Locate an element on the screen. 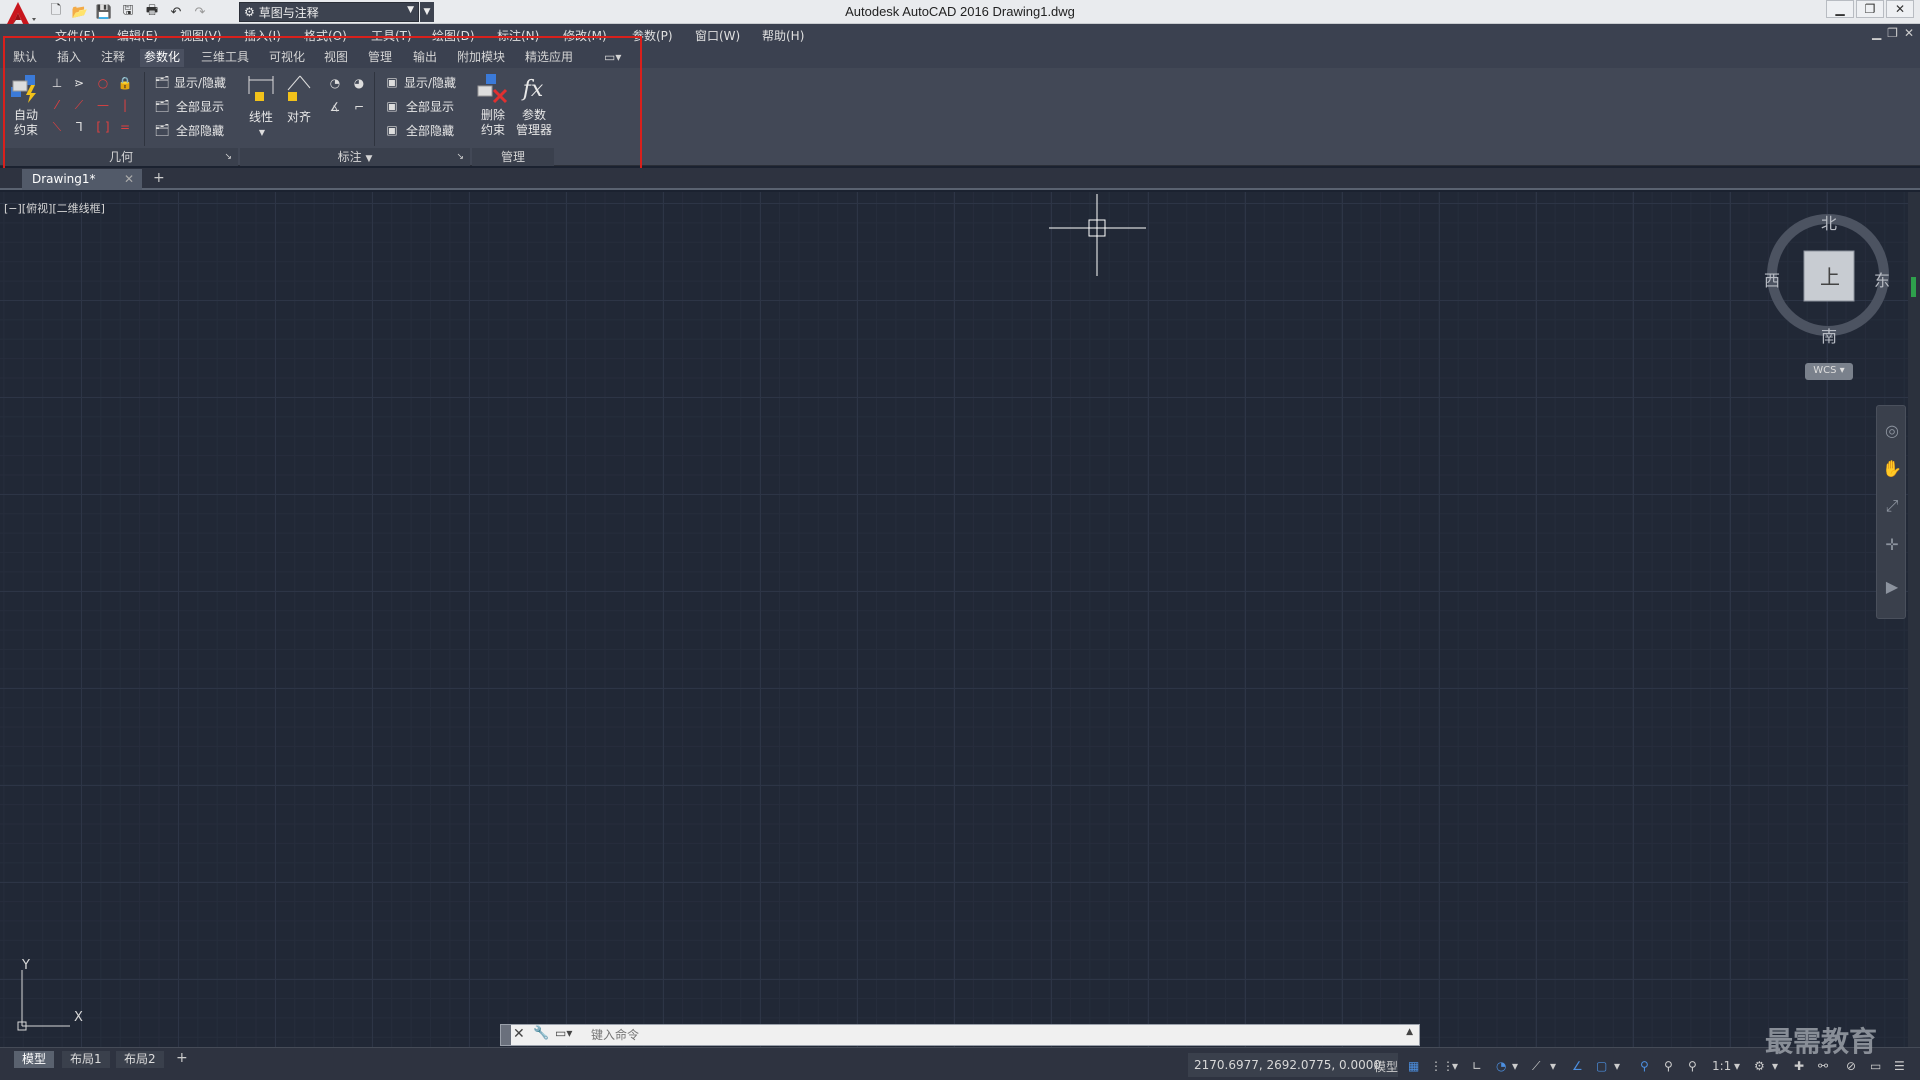 Image resolution: width=1920 pixels, height=1080 pixels. menu-dimension: 标注(N) is located at coordinates (518, 35).